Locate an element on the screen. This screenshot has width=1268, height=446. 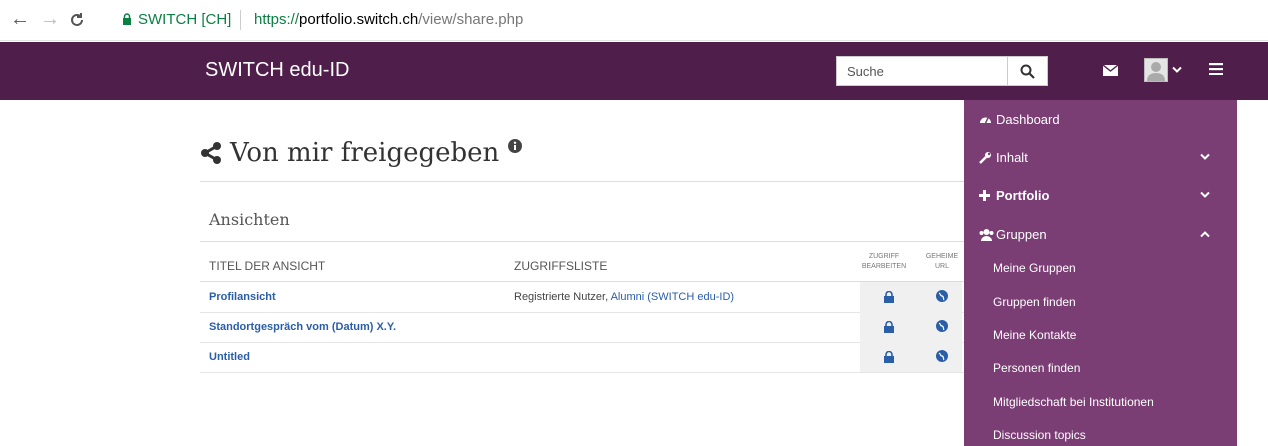
separator is located at coordinates (240, 20).